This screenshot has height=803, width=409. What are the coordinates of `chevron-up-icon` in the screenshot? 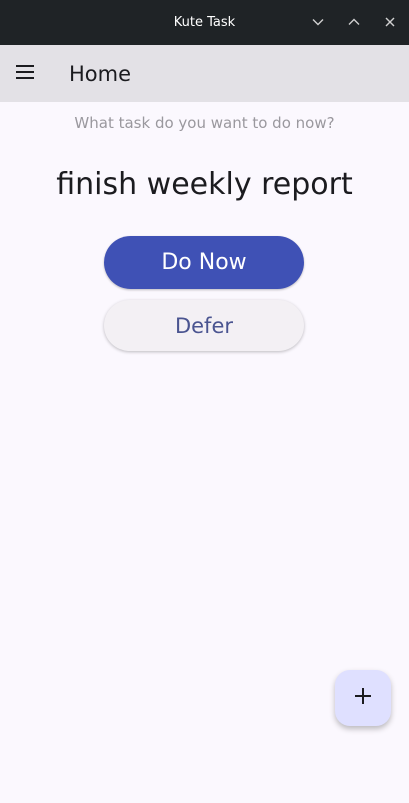 It's located at (354, 22).